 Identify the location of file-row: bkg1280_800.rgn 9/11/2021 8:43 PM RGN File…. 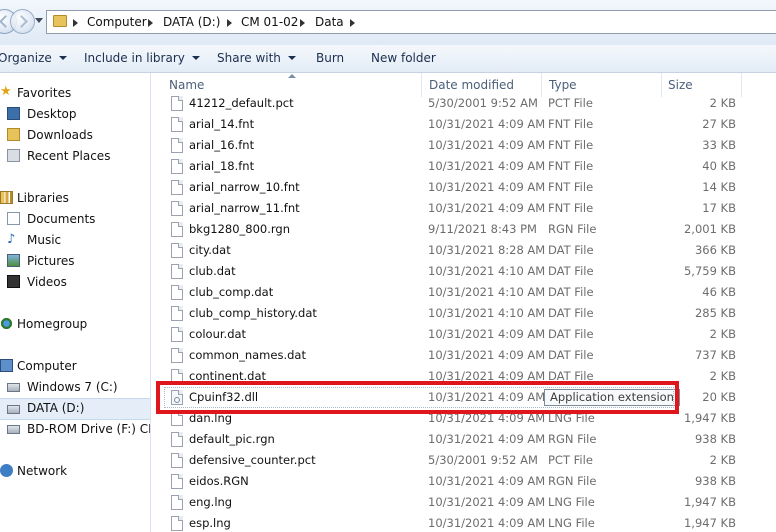
(463, 229).